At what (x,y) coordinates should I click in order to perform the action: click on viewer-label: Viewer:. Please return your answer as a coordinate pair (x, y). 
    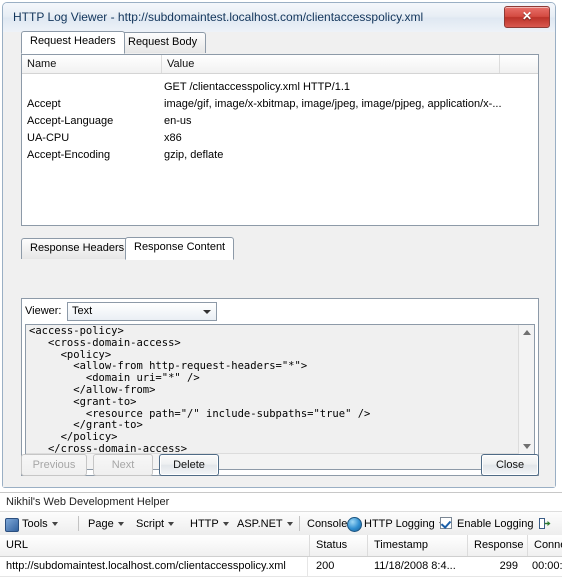
    Looking at the image, I should click on (43, 311).